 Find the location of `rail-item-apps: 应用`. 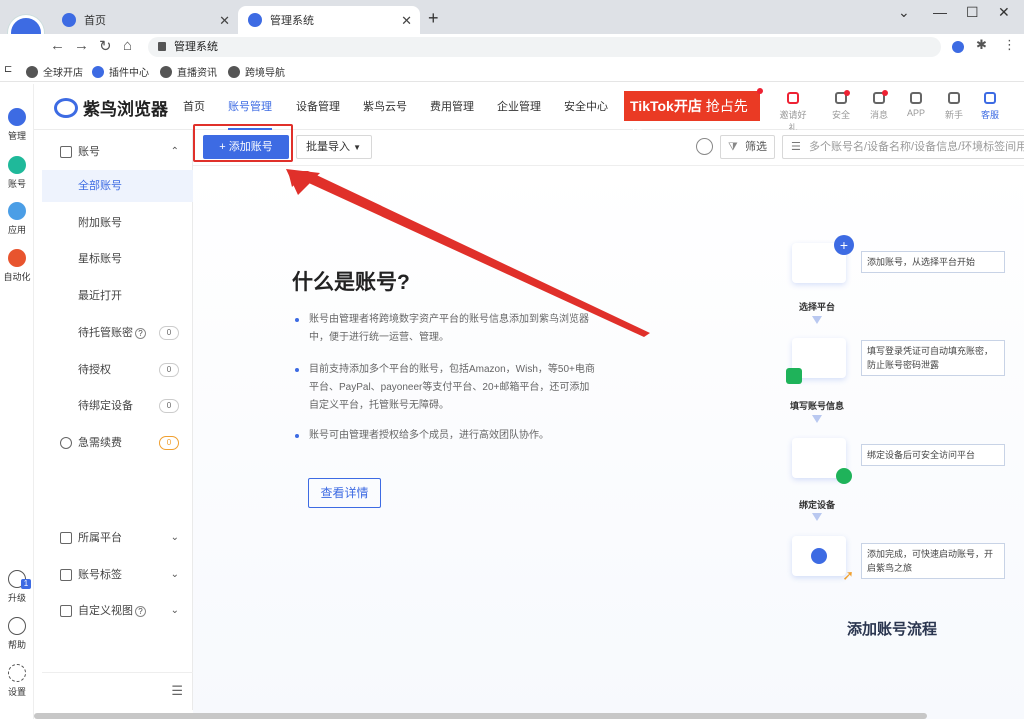

rail-item-apps: 应用 is located at coordinates (17, 219).